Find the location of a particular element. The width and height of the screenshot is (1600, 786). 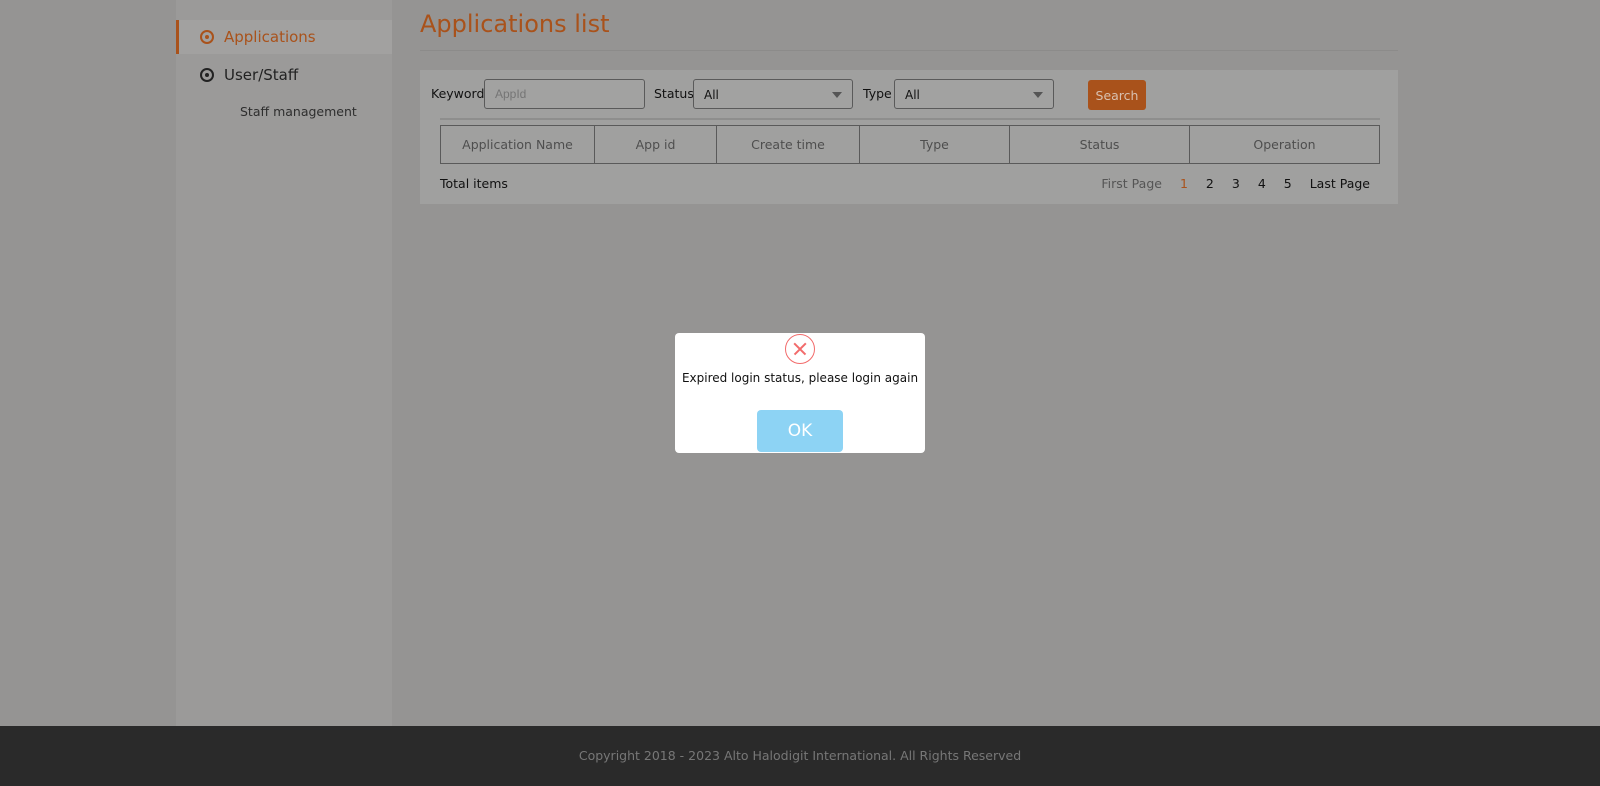

status-value: All is located at coordinates (711, 95).